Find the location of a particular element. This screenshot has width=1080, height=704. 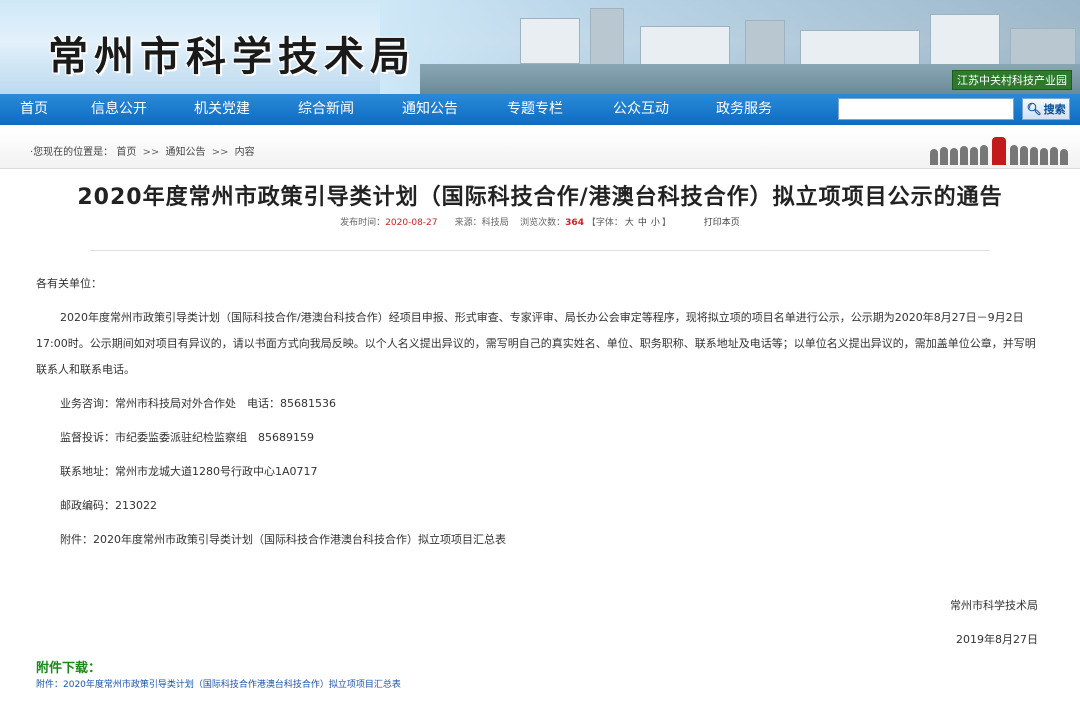

search-button: 🔍︎ 搜索 is located at coordinates (1046, 109).